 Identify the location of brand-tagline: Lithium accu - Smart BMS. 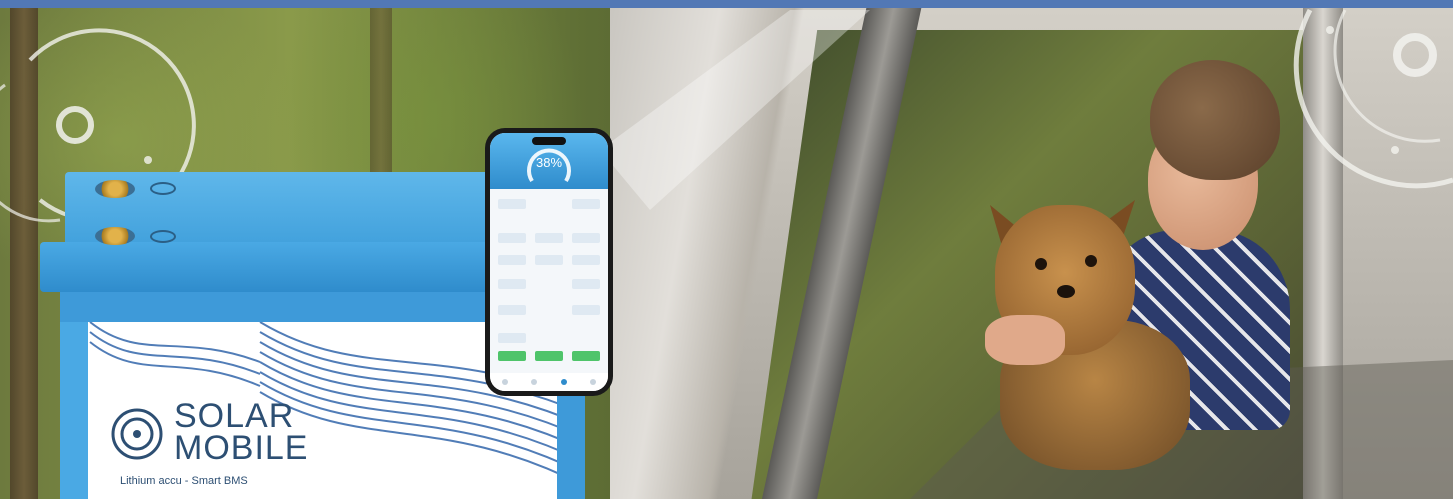
(184, 481).